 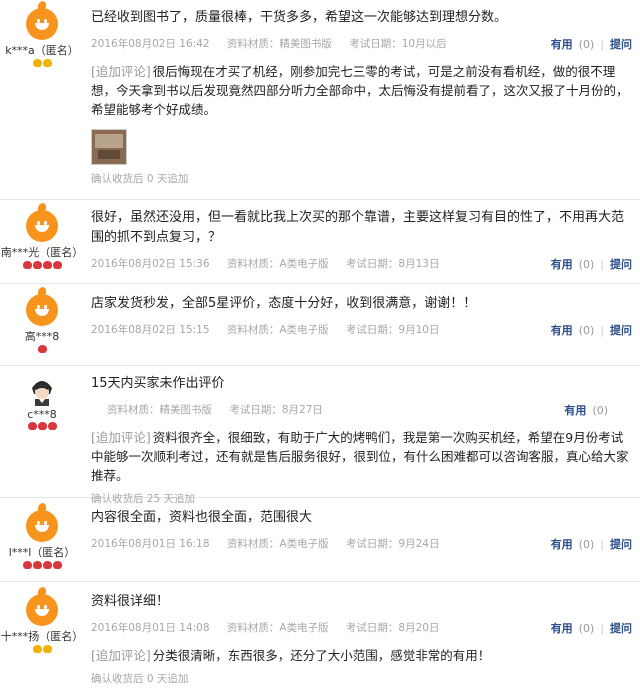 I want to click on reviewer-name: 南***光（匿名）, so click(x=42, y=252).